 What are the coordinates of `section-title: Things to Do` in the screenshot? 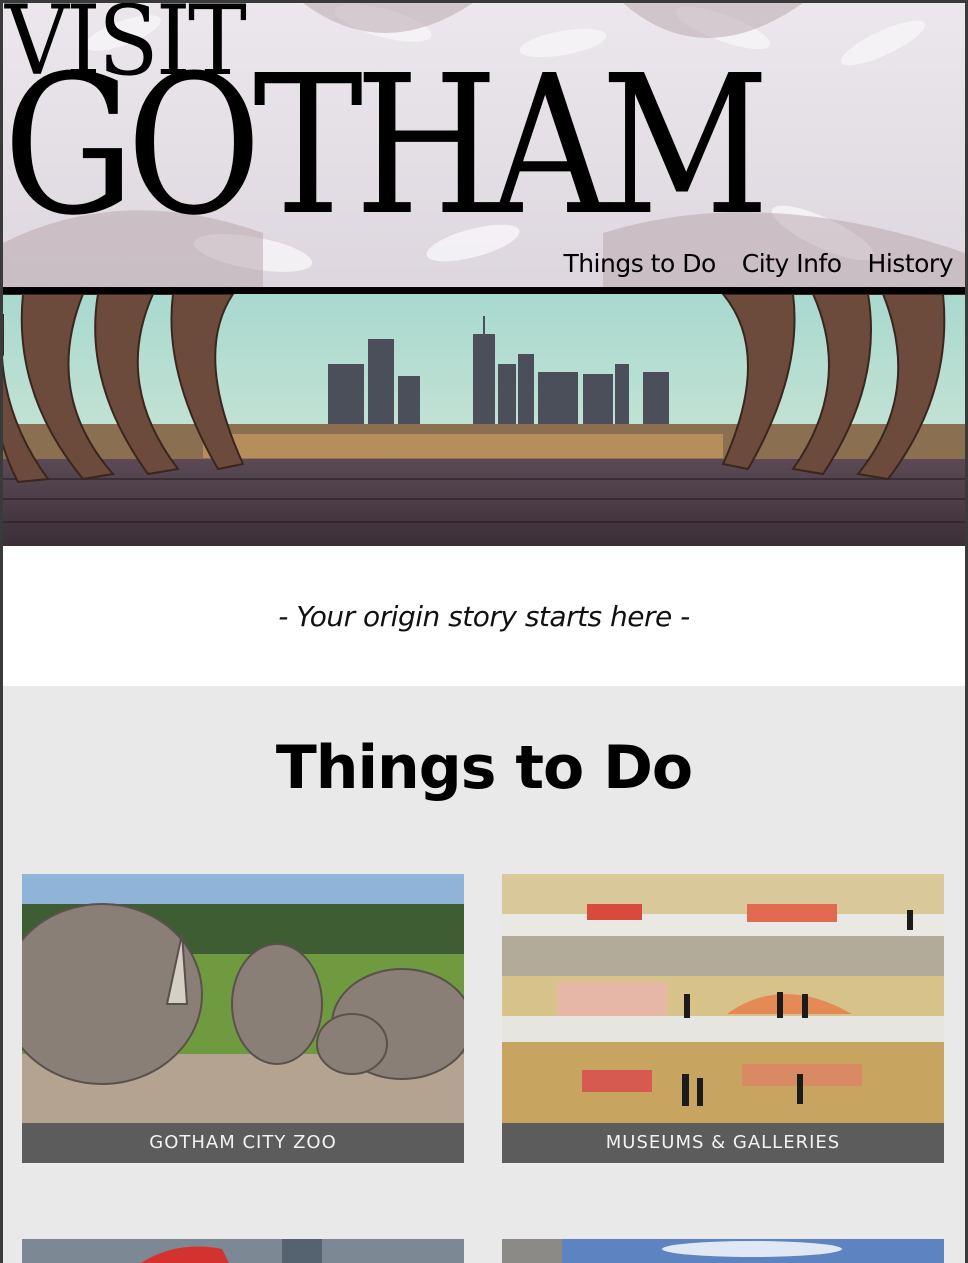 It's located at (484, 768).